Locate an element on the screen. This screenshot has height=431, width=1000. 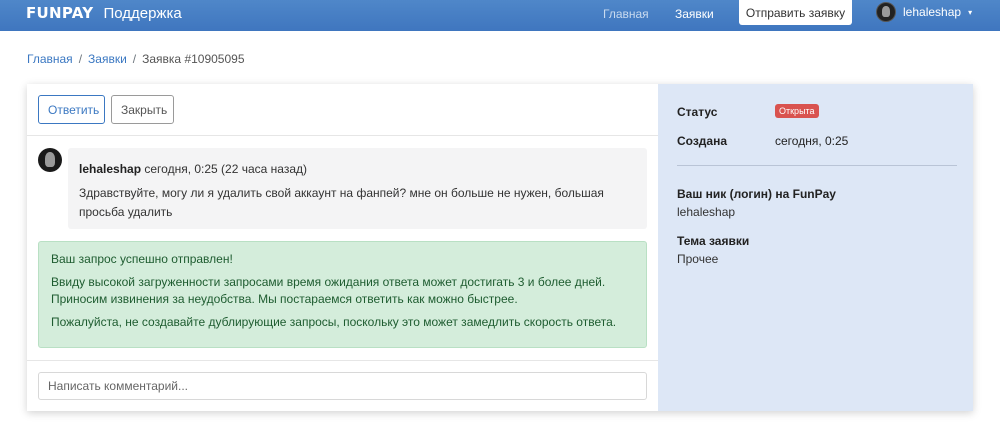
user-avatar-icon is located at coordinates (886, 12).